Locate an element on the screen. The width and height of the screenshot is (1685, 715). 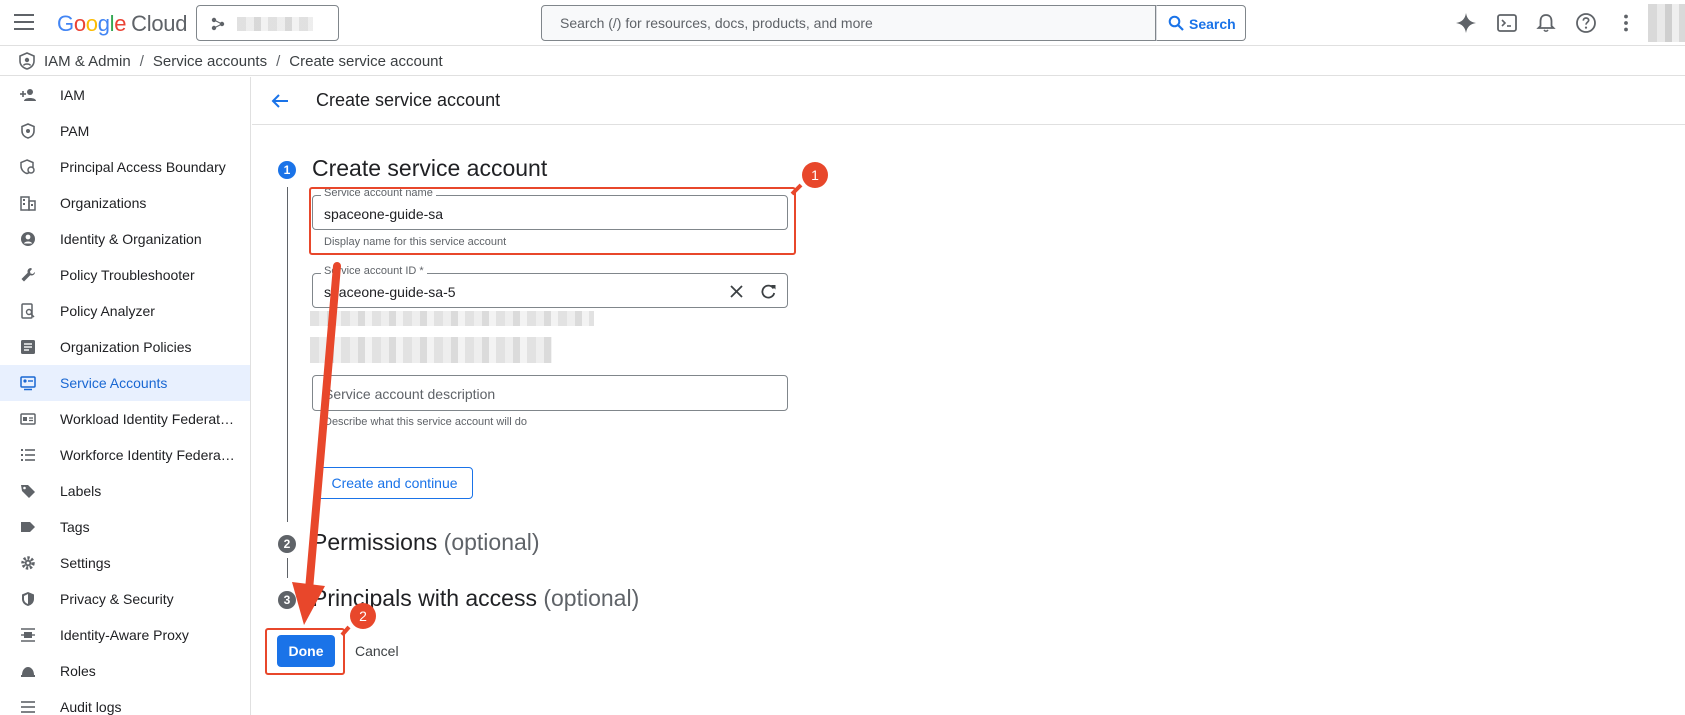
step-1-title: Create service account is located at coordinates (429, 168).